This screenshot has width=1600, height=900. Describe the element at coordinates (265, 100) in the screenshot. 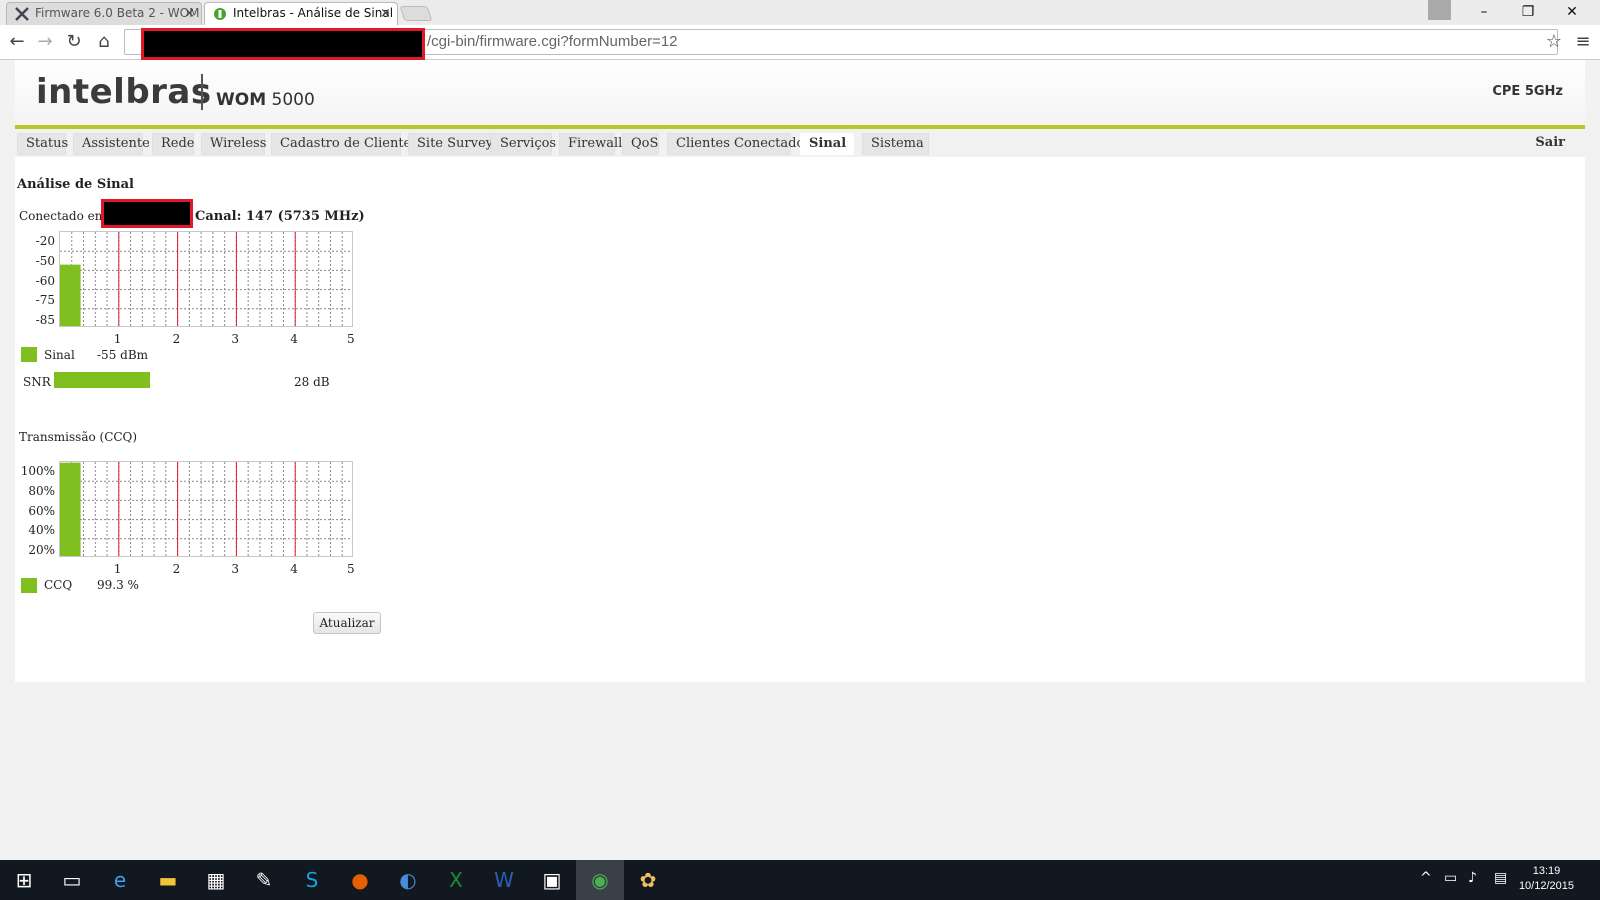

I see `device-model: WOM 5000` at that location.